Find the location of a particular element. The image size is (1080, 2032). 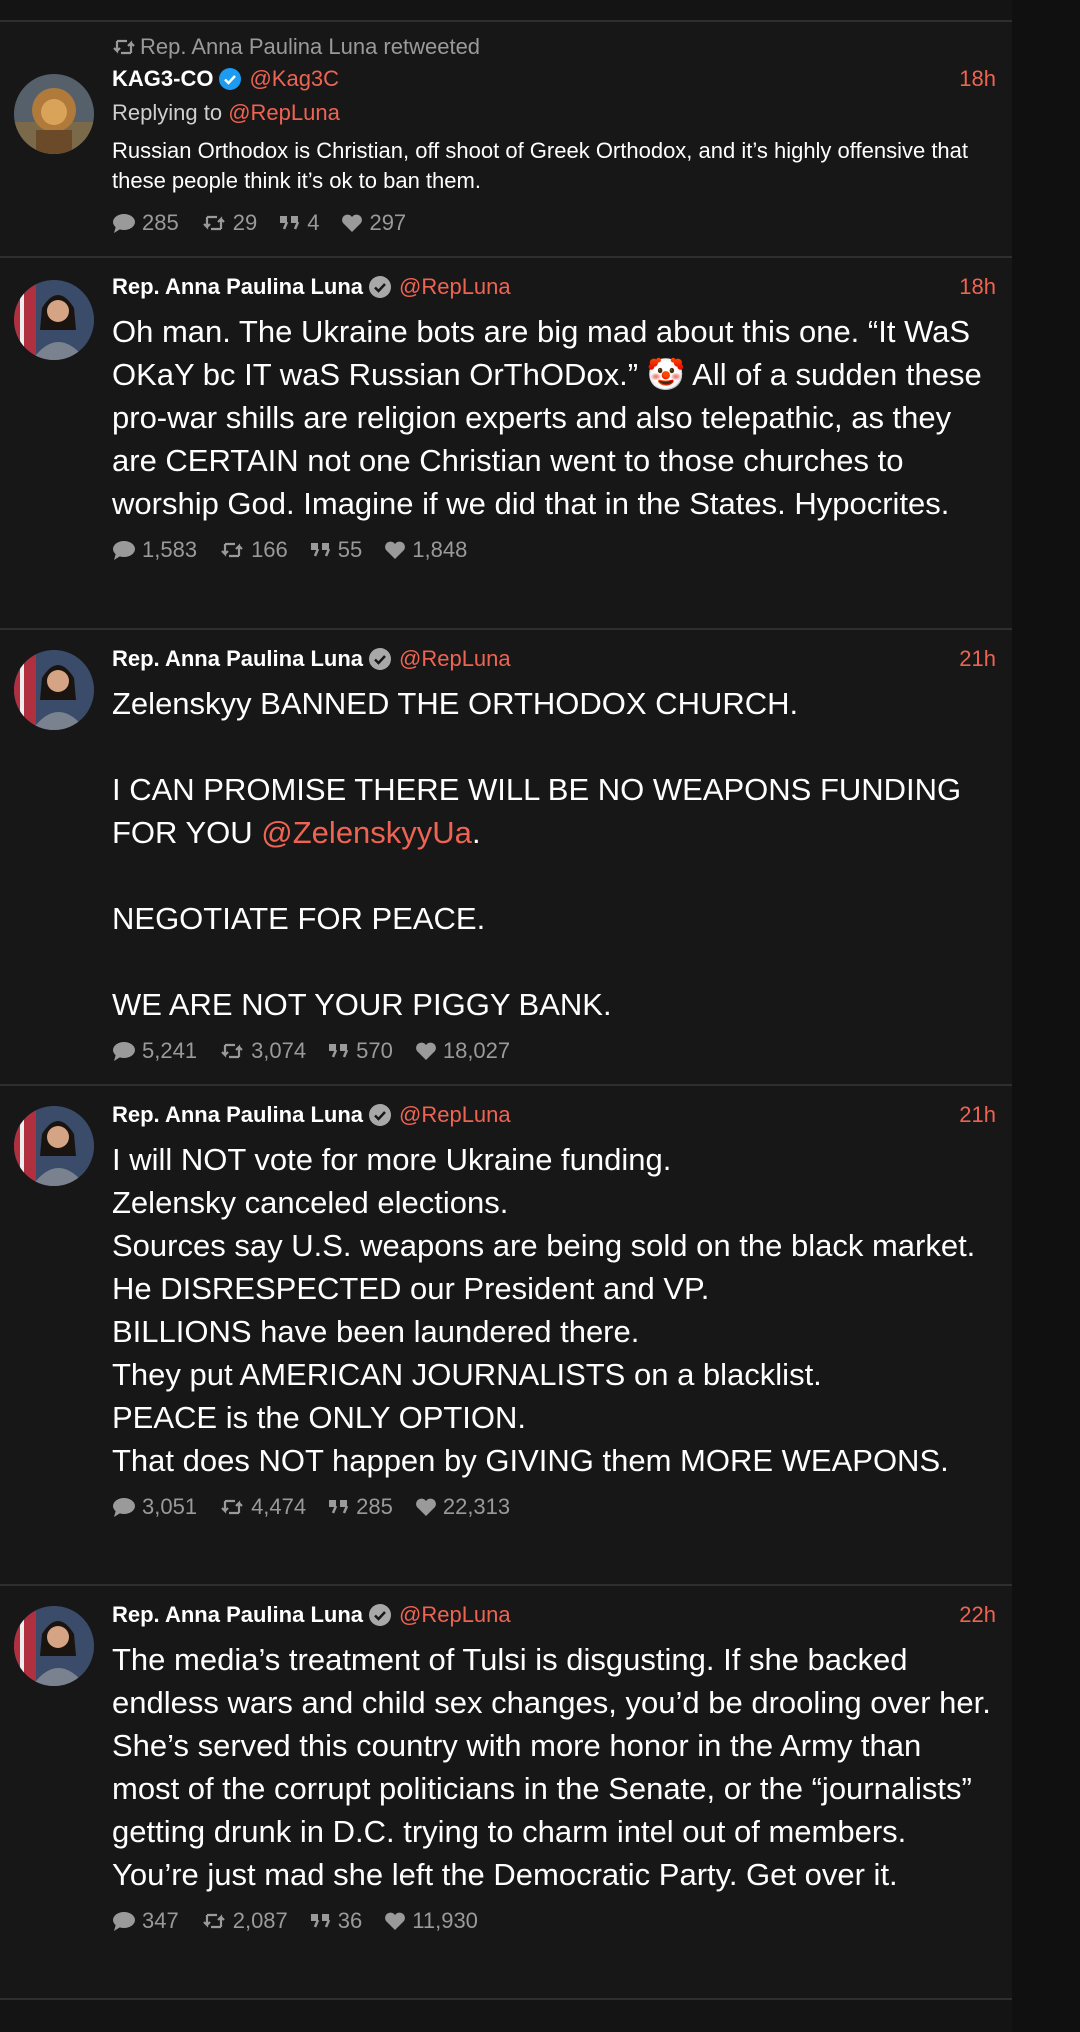

quote-stat: 36 is located at coordinates (336, 1921).